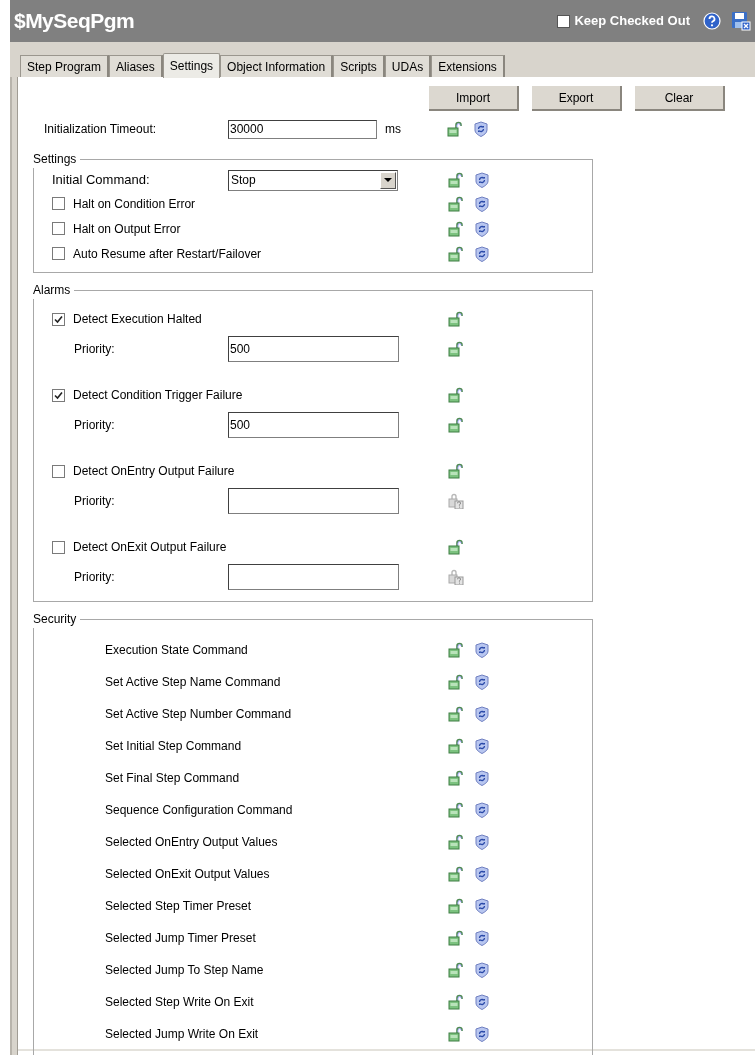 The image size is (755, 1055). I want to click on group-title: Security, so click(55, 619).